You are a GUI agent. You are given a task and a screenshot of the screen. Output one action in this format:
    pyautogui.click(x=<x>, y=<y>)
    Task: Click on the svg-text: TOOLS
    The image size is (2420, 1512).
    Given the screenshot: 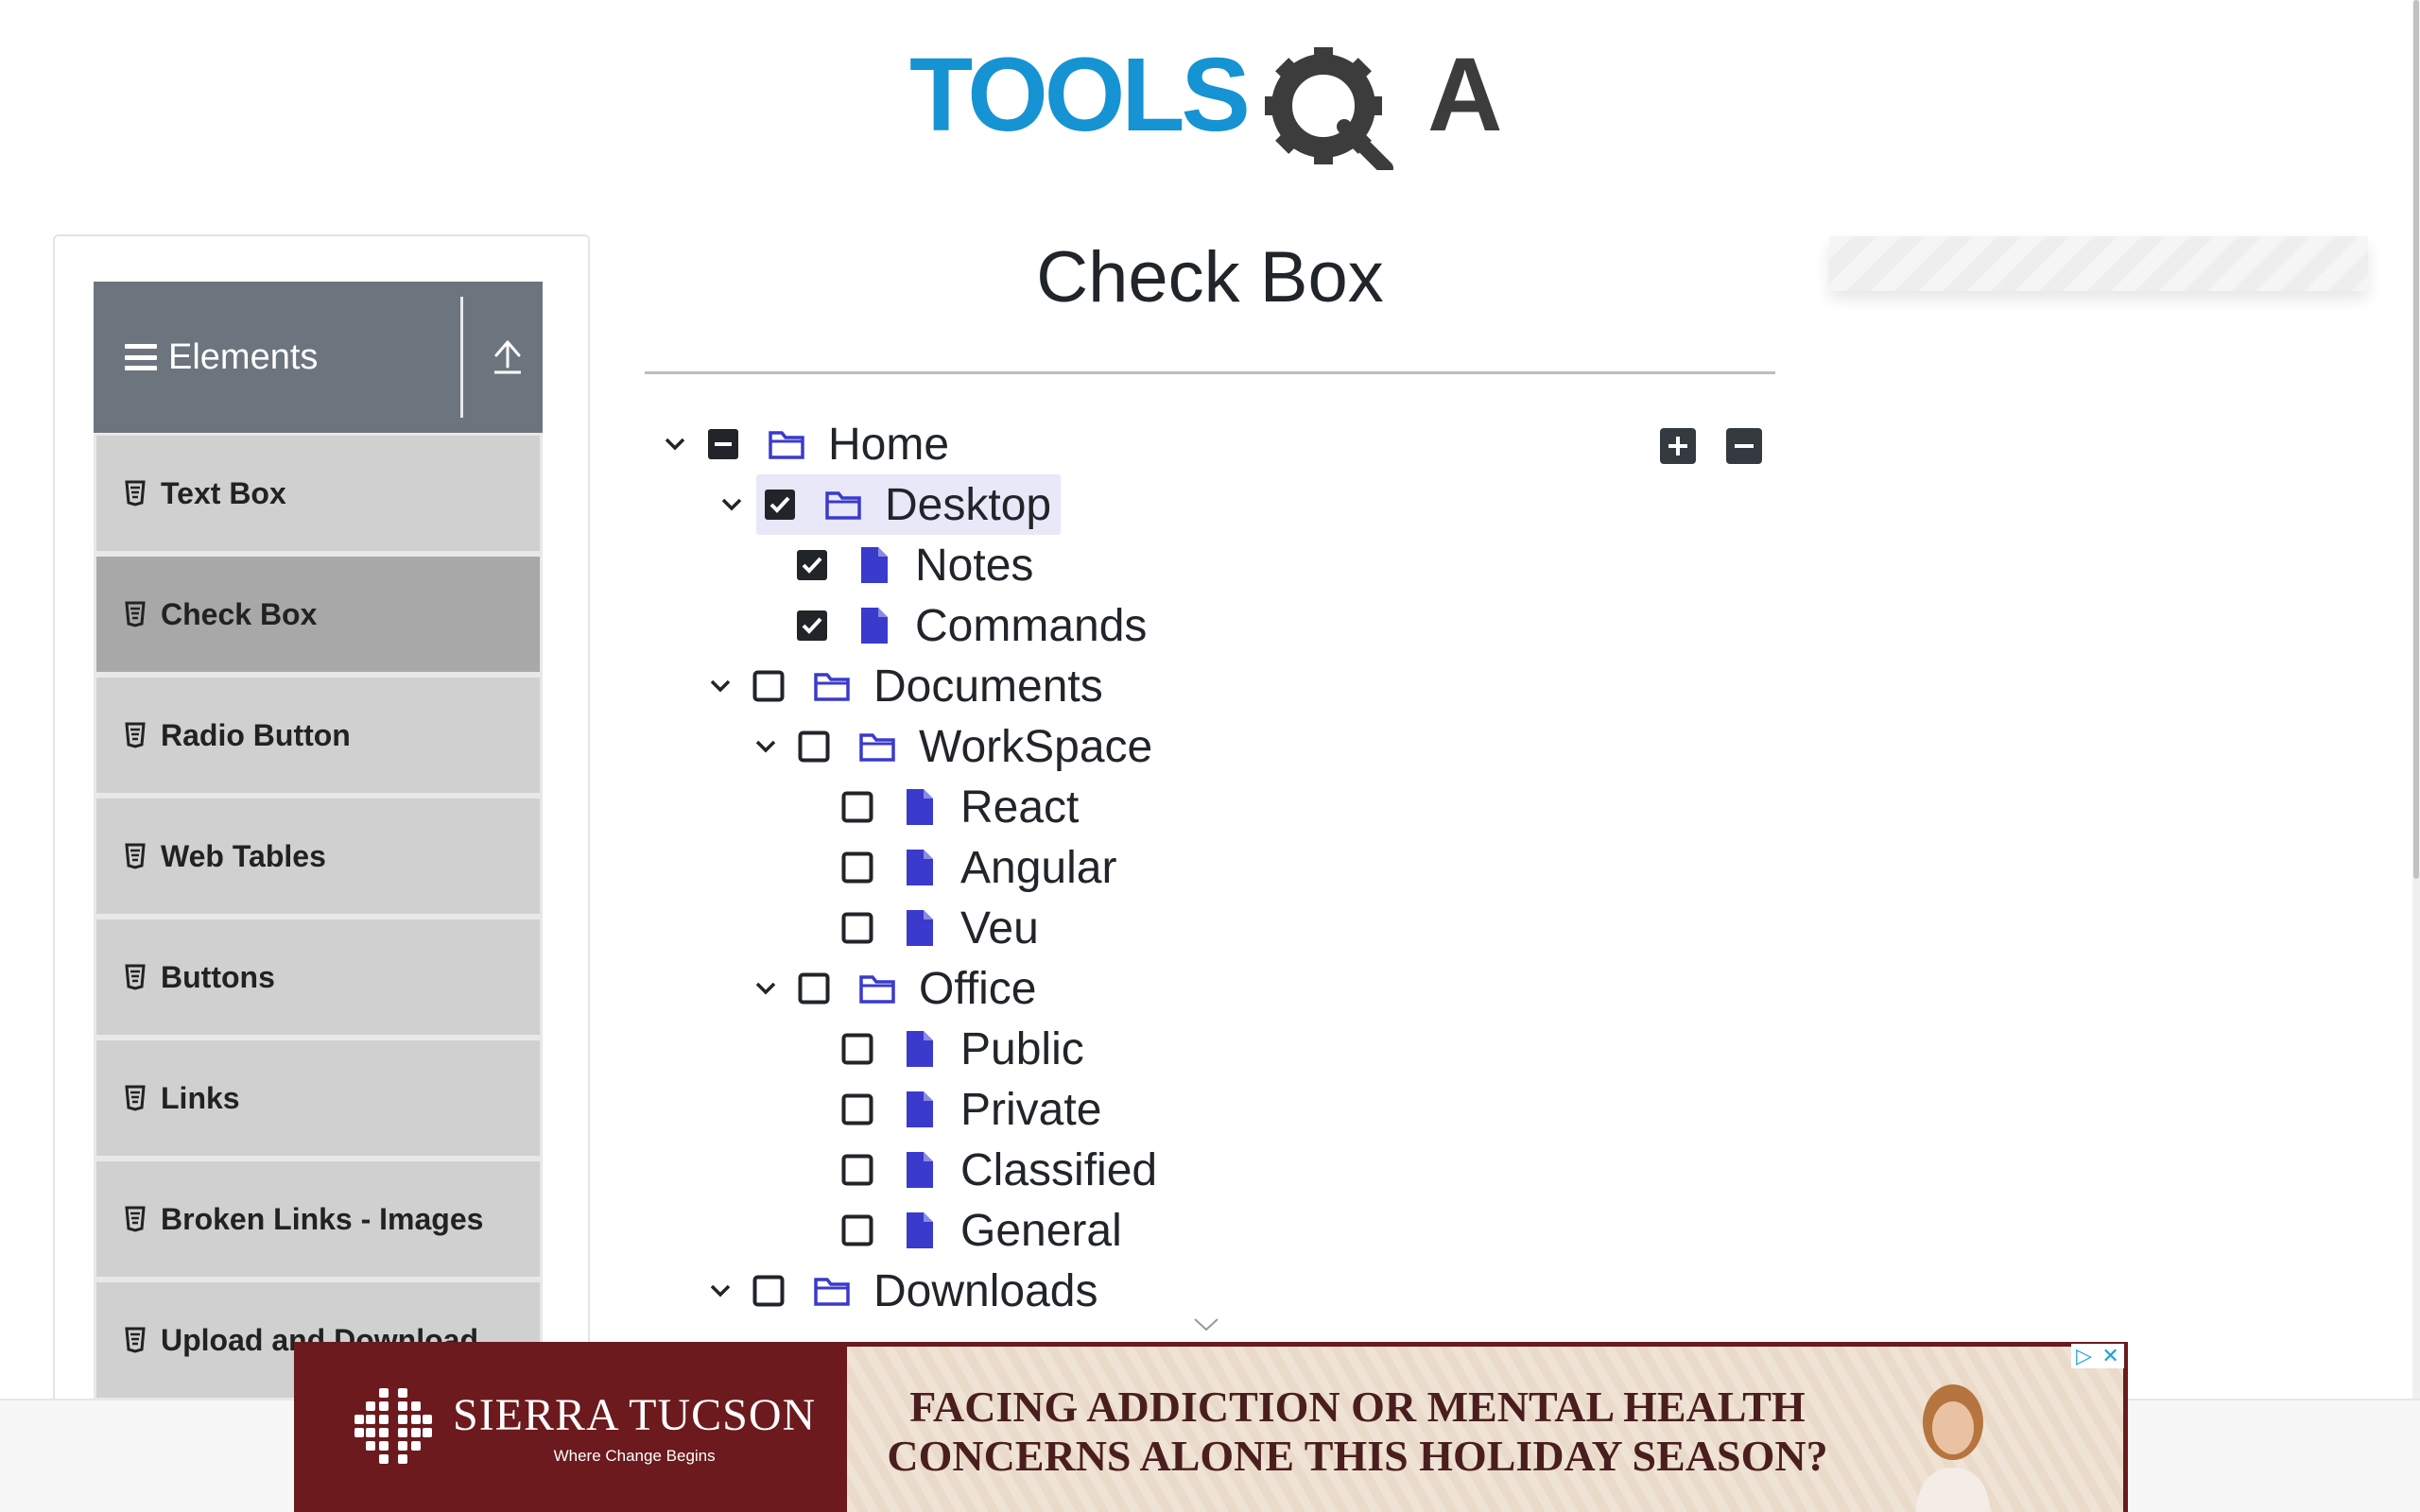 What is the action you would take?
    pyautogui.click(x=1078, y=95)
    